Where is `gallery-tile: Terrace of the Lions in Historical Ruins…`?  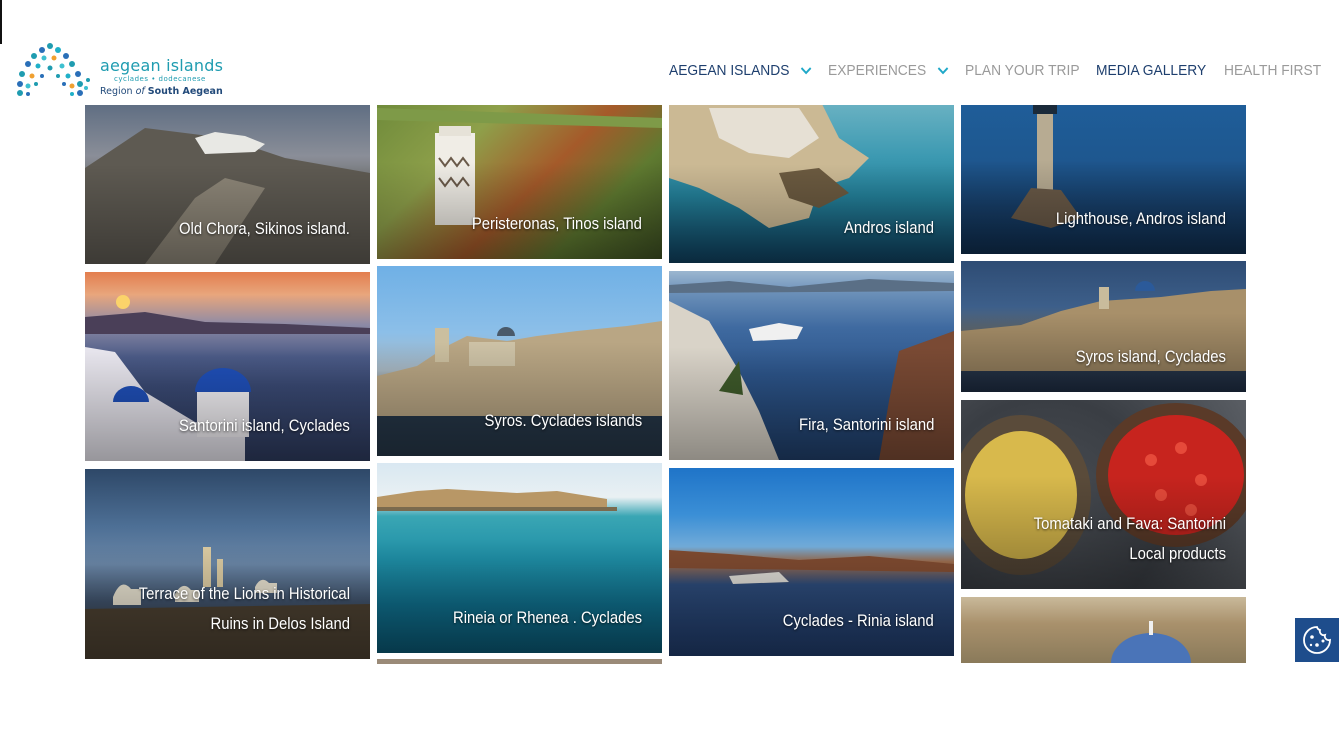 gallery-tile: Terrace of the Lions in Historical Ruins… is located at coordinates (227, 564).